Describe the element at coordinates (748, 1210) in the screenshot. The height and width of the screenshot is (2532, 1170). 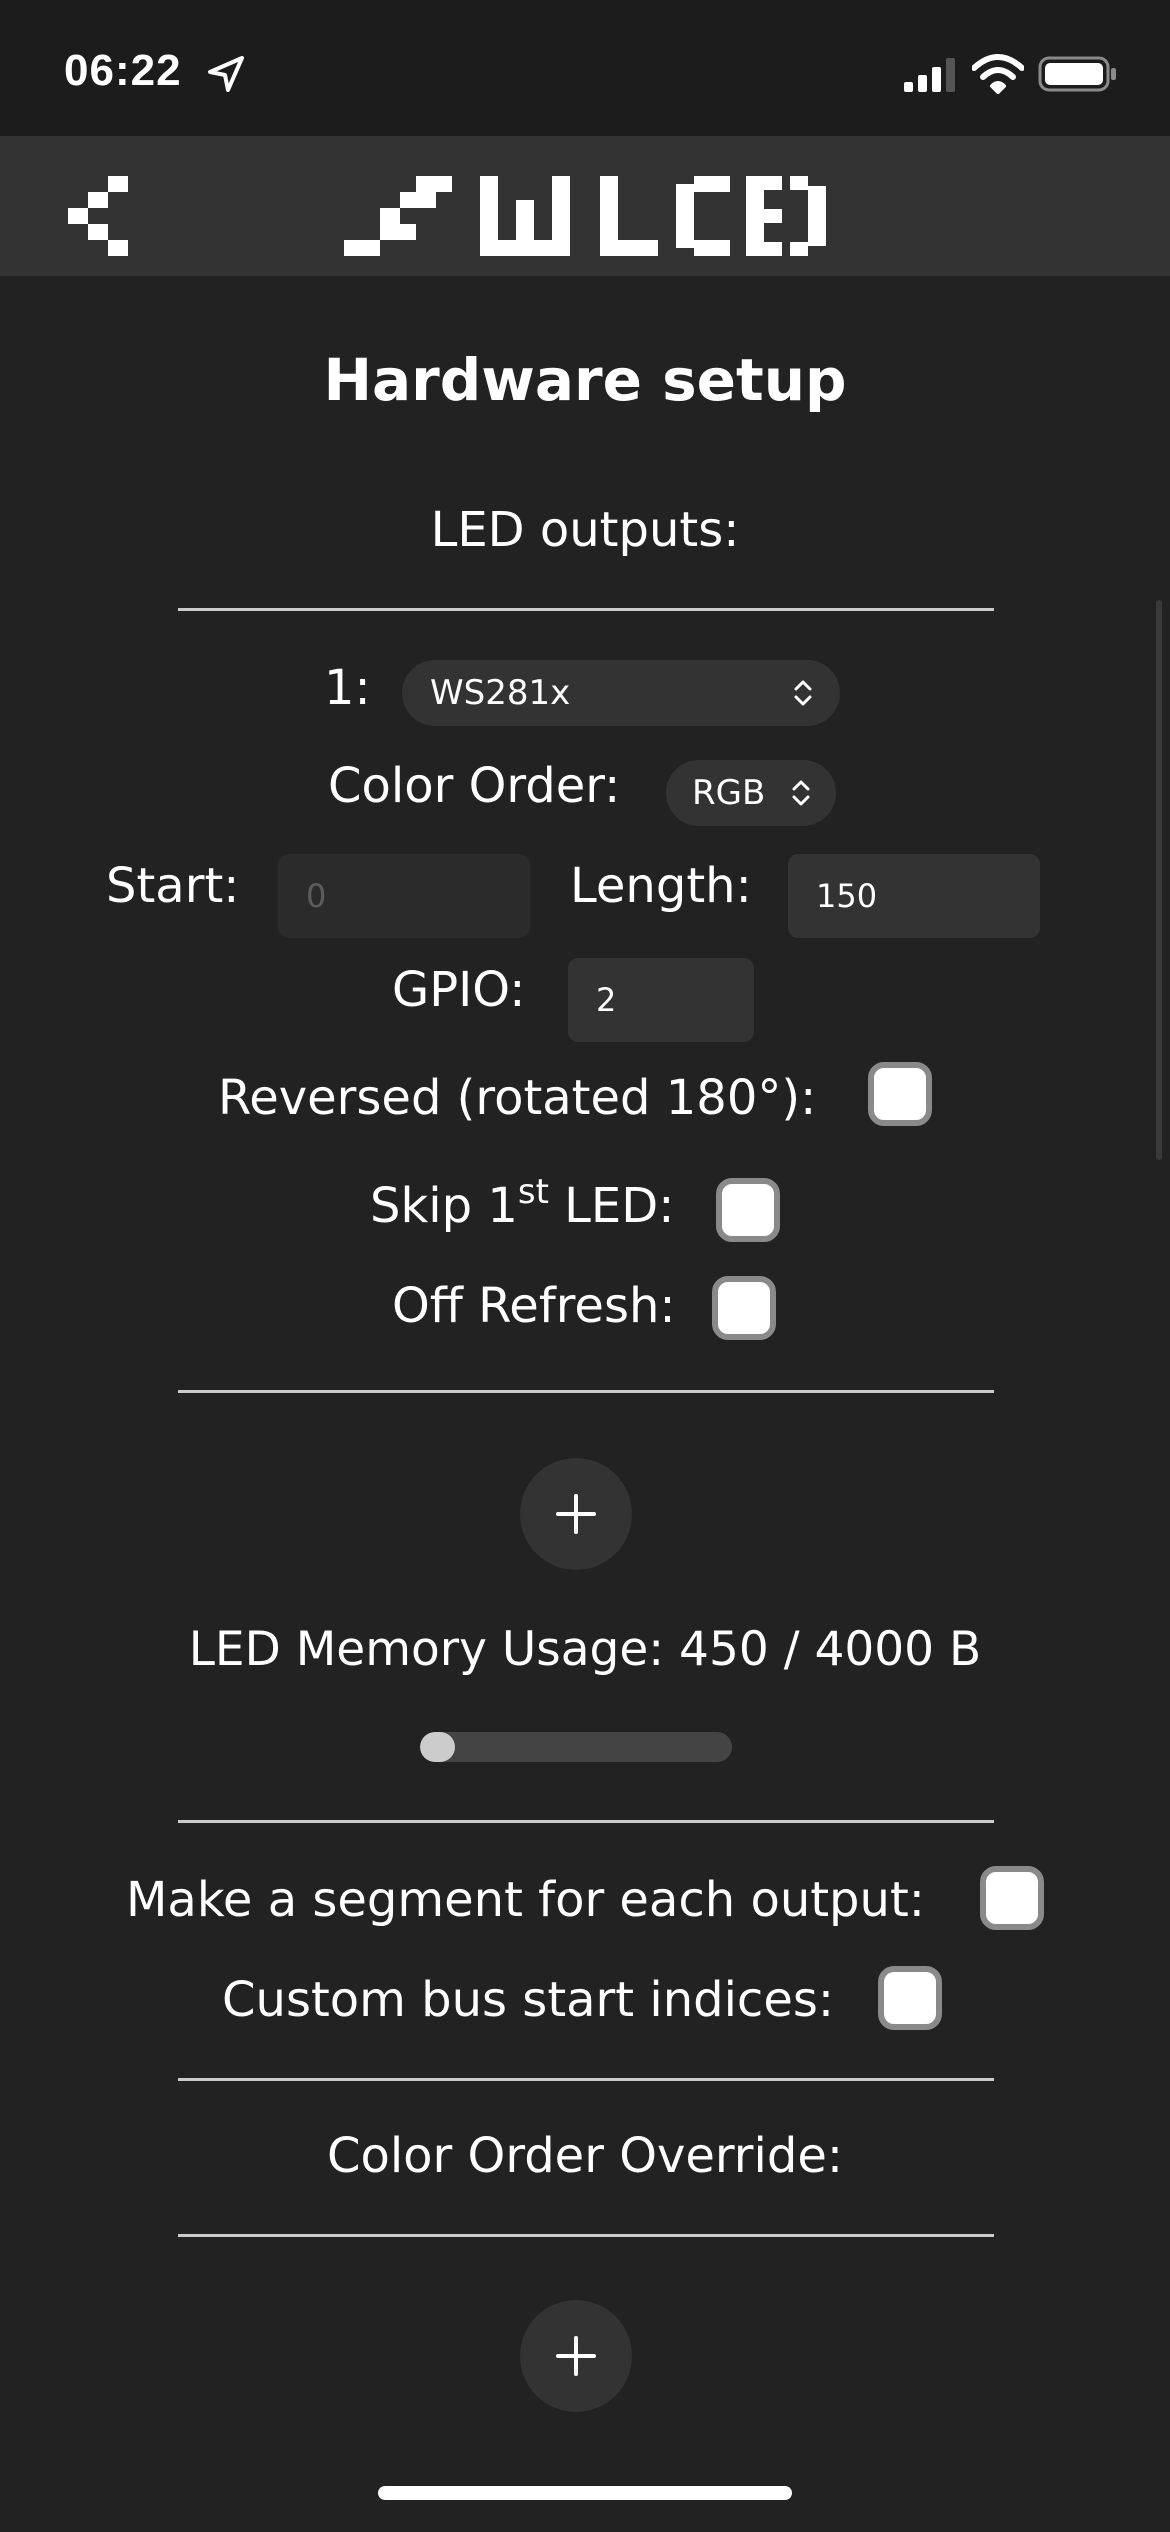
I see `skip-first-led-checkbox` at that location.